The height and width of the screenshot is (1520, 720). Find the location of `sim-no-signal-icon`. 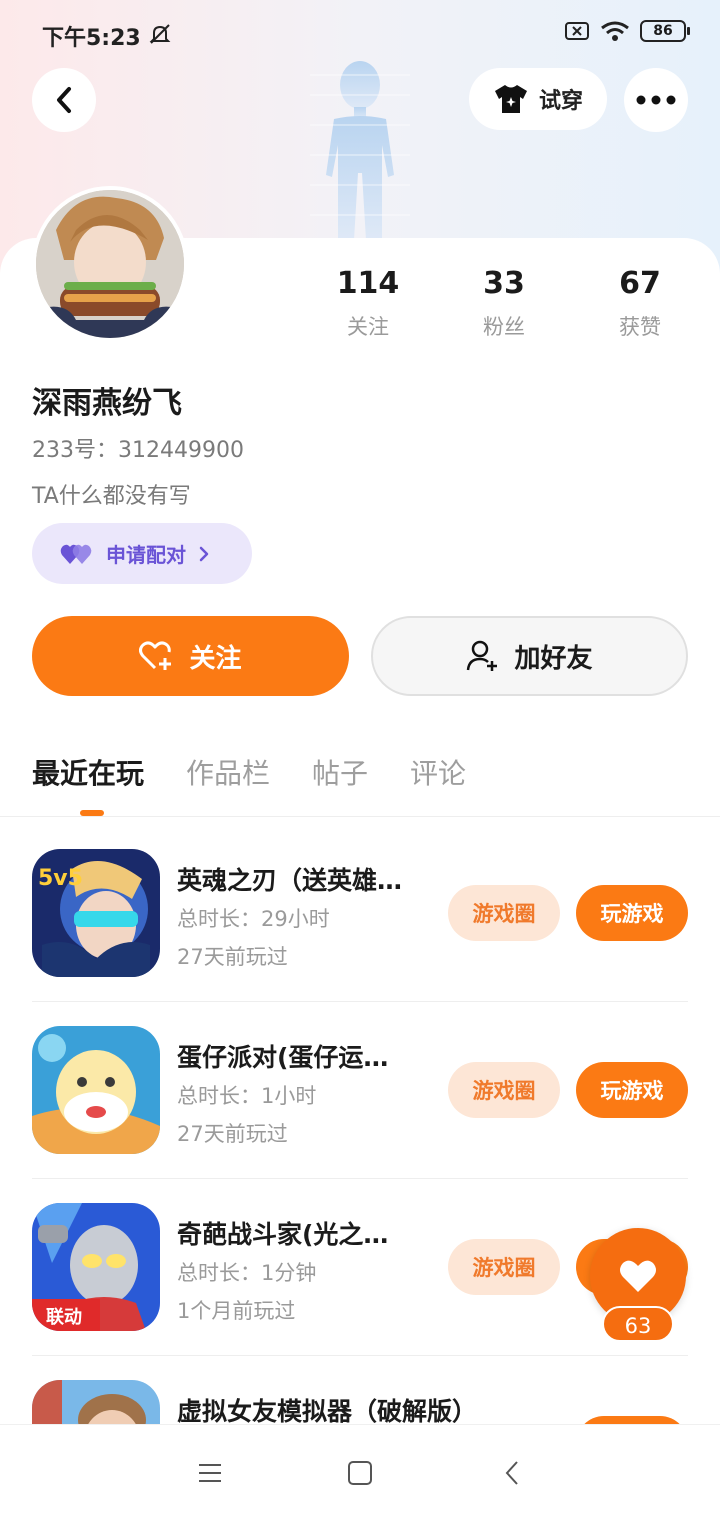

sim-no-signal-icon is located at coordinates (577, 31).